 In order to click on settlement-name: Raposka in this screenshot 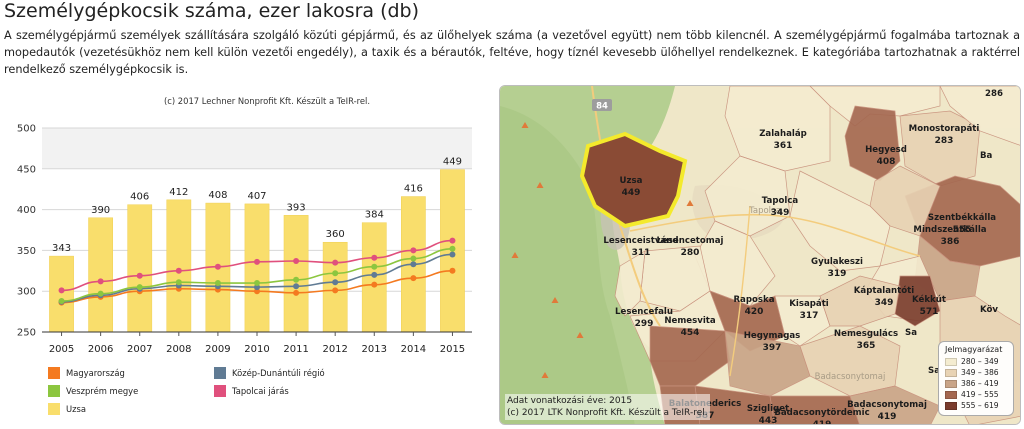, I will do `click(753, 300)`.